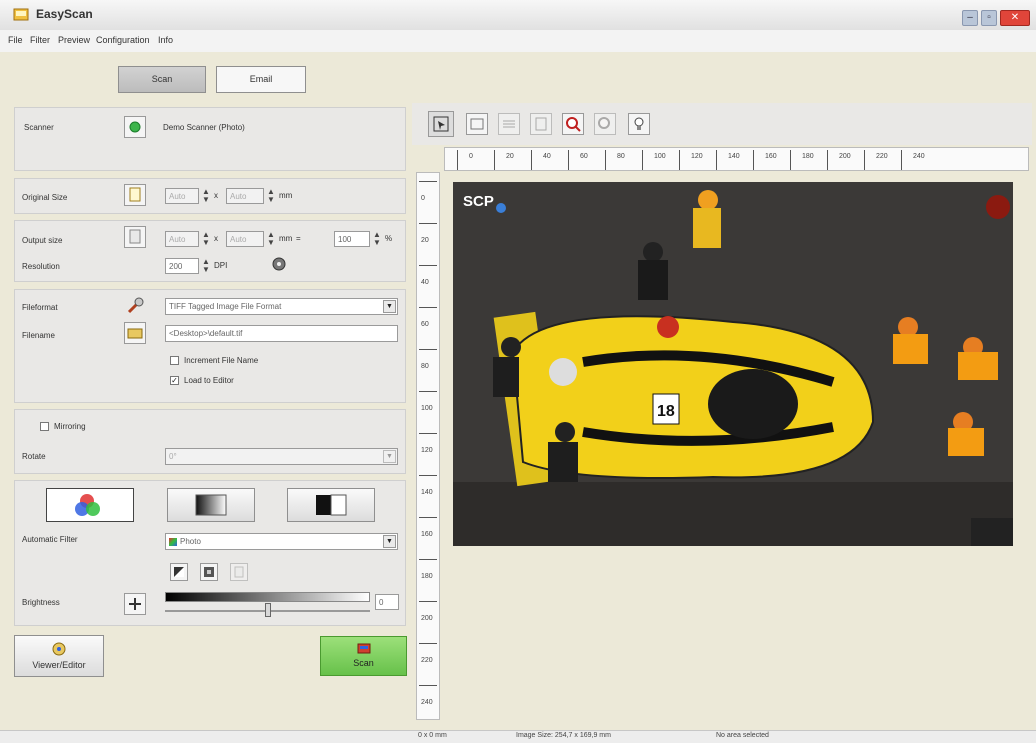 The image size is (1036, 743). What do you see at coordinates (666, 411) in the screenshot?
I see `car-number: 18` at bounding box center [666, 411].